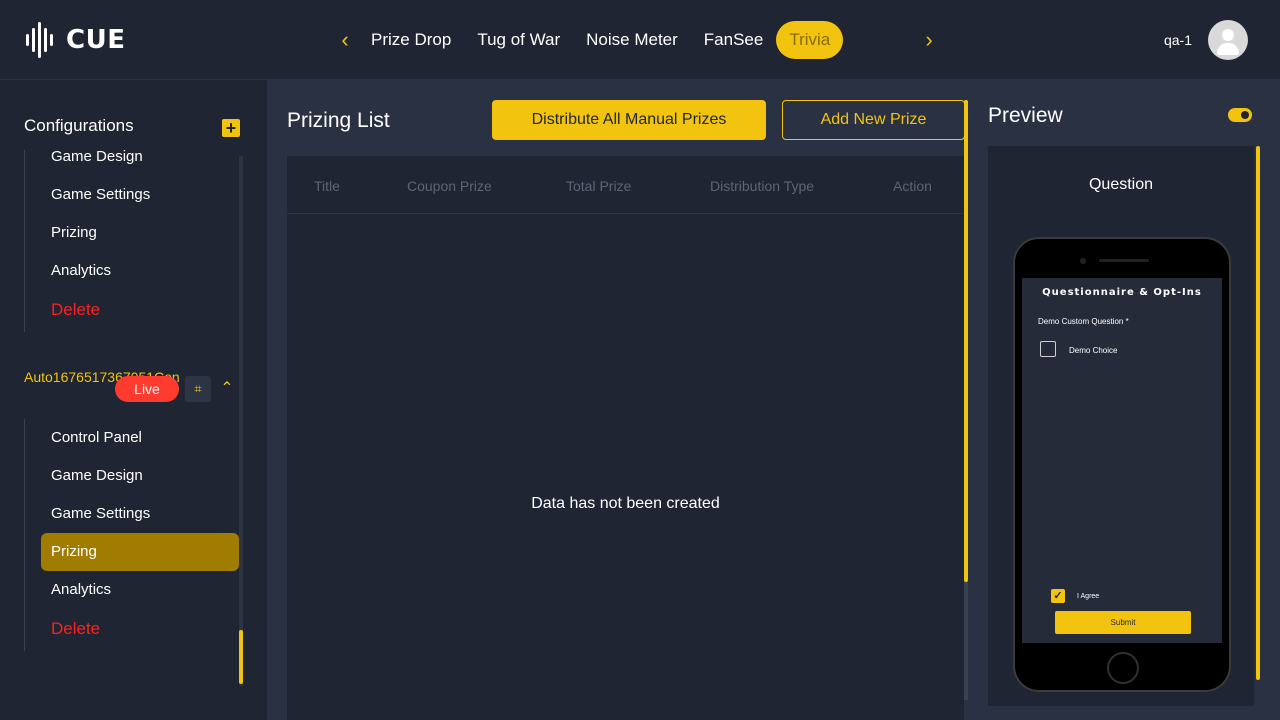 The image size is (1280, 720). Describe the element at coordinates (632, 40) in the screenshot. I see `tab-noise-meter: Noise Meter` at that location.